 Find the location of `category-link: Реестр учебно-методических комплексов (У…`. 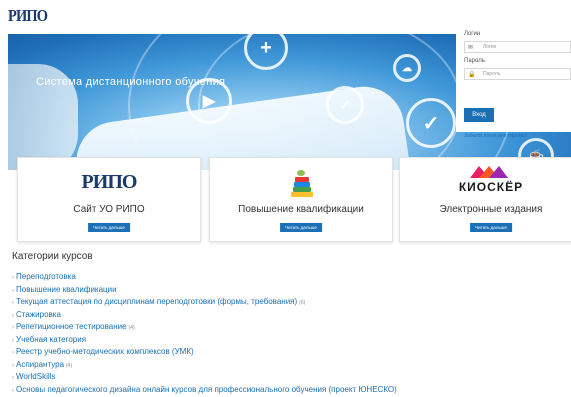

category-link: Реестр учебно-методических комплексов (У… is located at coordinates (105, 351).